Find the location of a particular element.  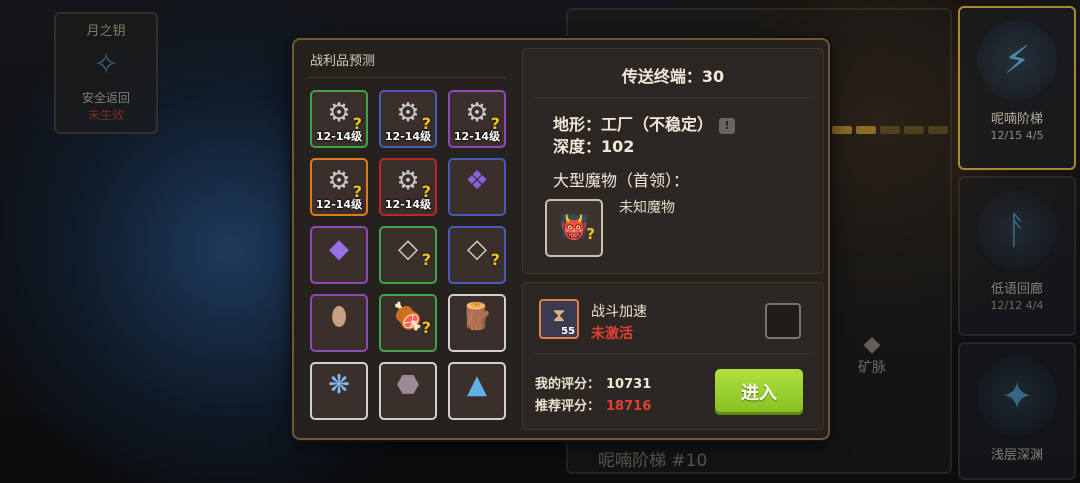

moon-key-line1: 安全返回 is located at coordinates (105, 98).